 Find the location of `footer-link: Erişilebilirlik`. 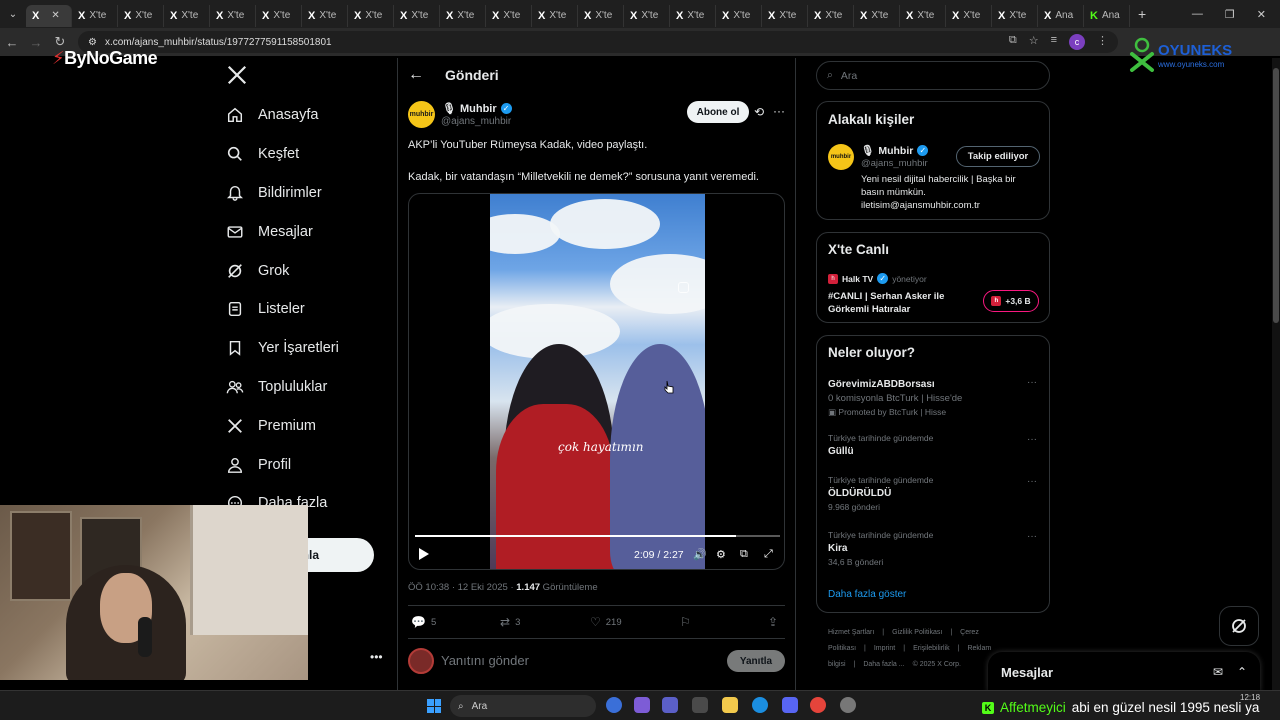

footer-link: Erişilebilirlik is located at coordinates (931, 648).